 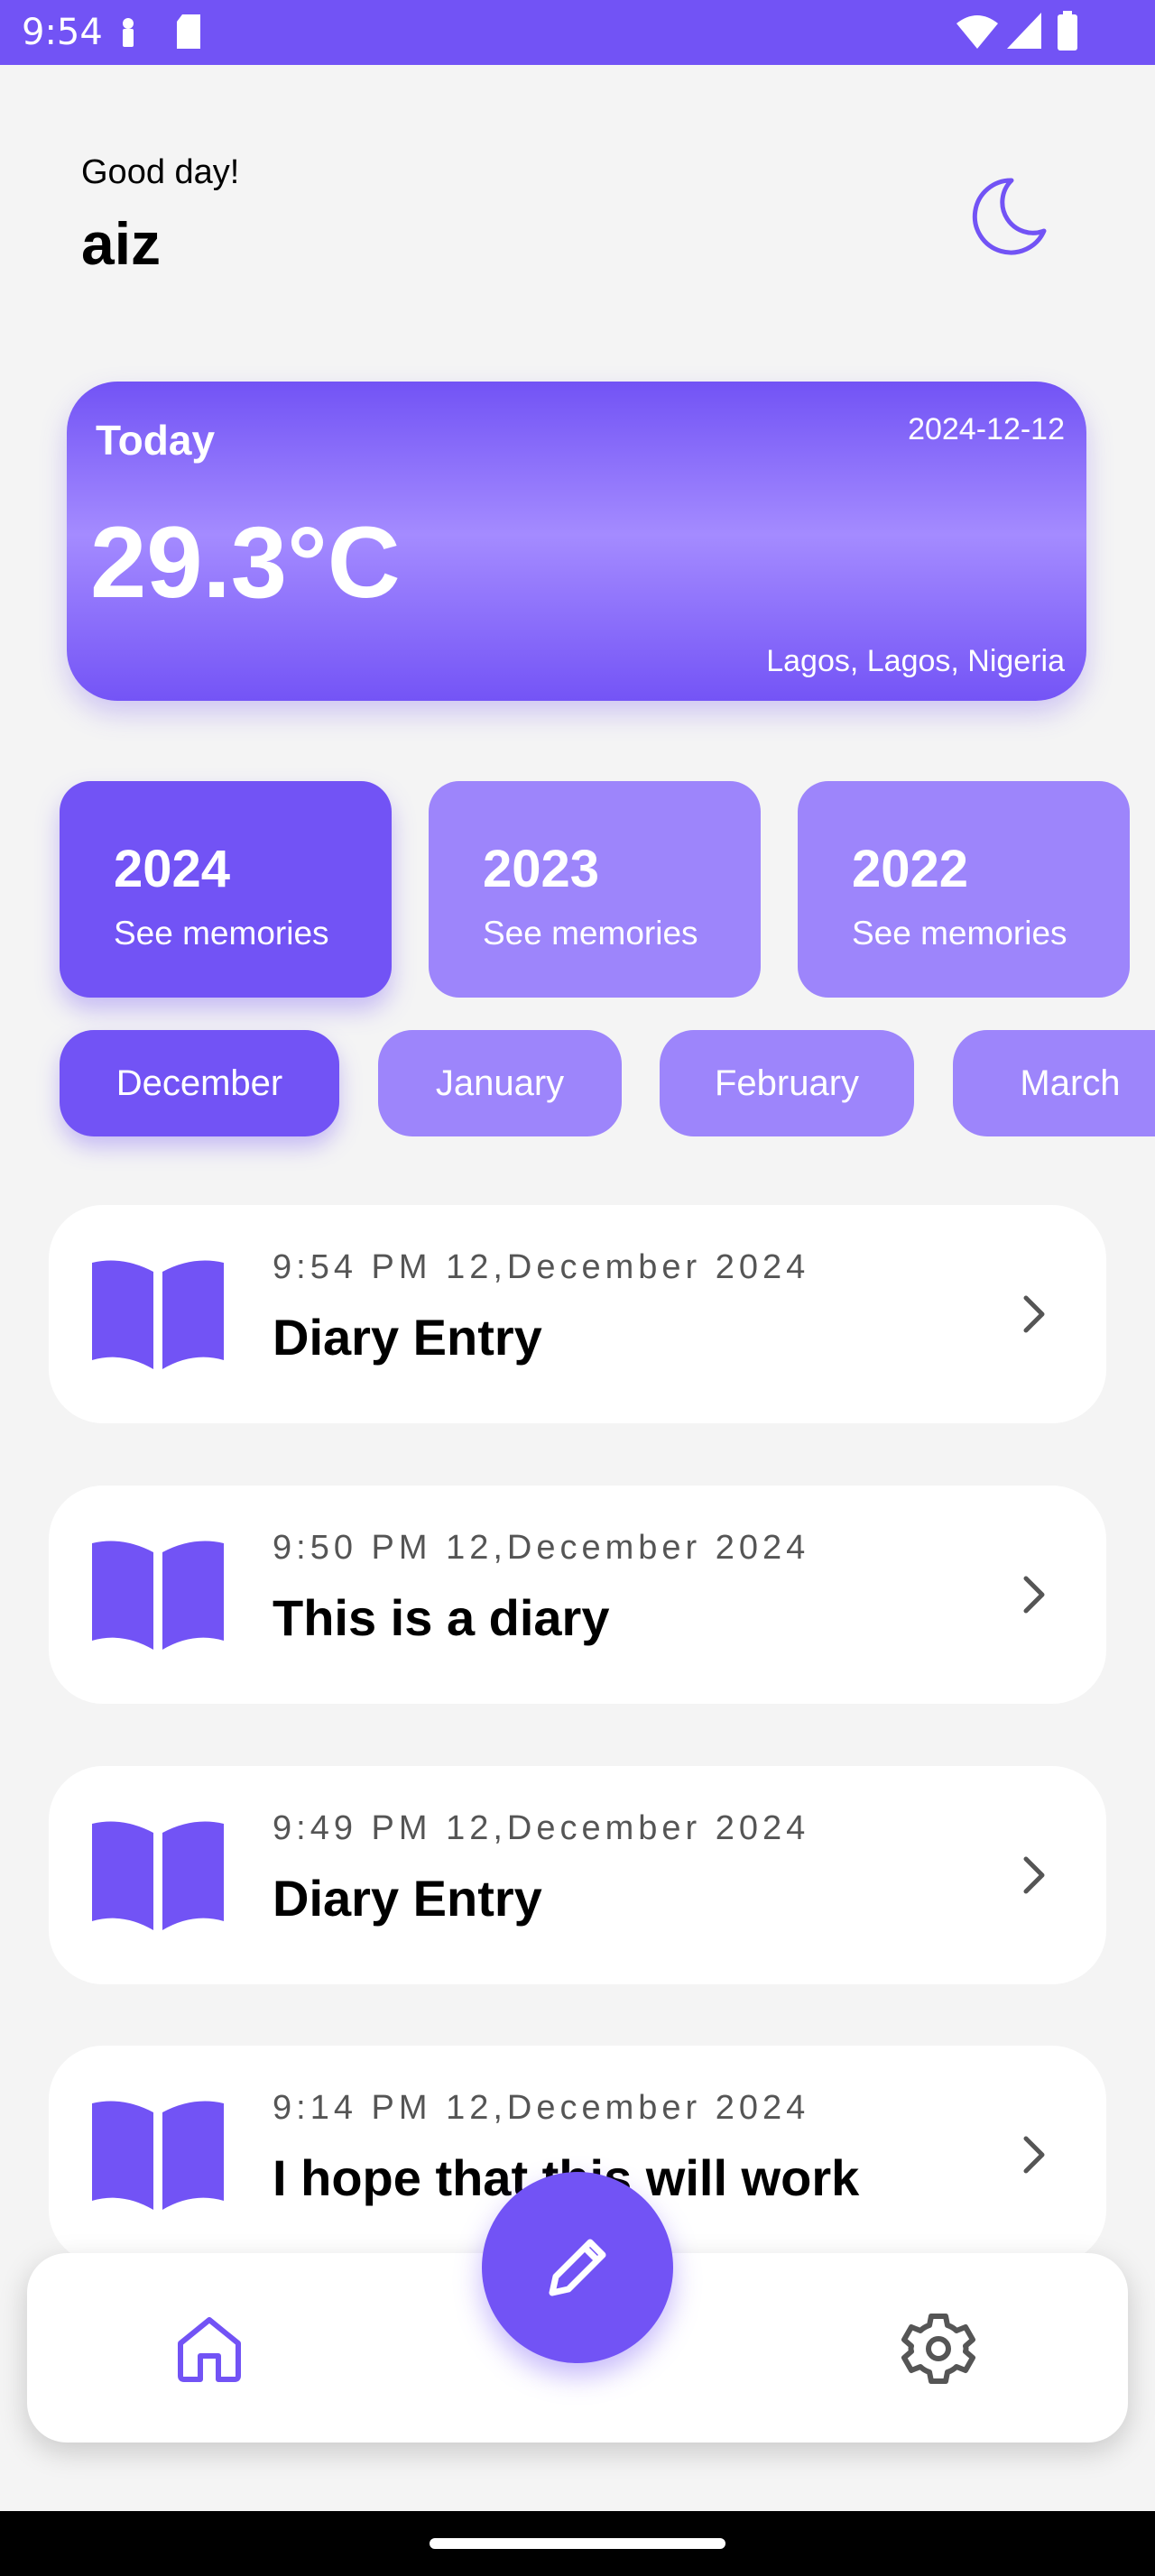 What do you see at coordinates (245, 562) in the screenshot?
I see `weather-temperature: 29.3°C` at bounding box center [245, 562].